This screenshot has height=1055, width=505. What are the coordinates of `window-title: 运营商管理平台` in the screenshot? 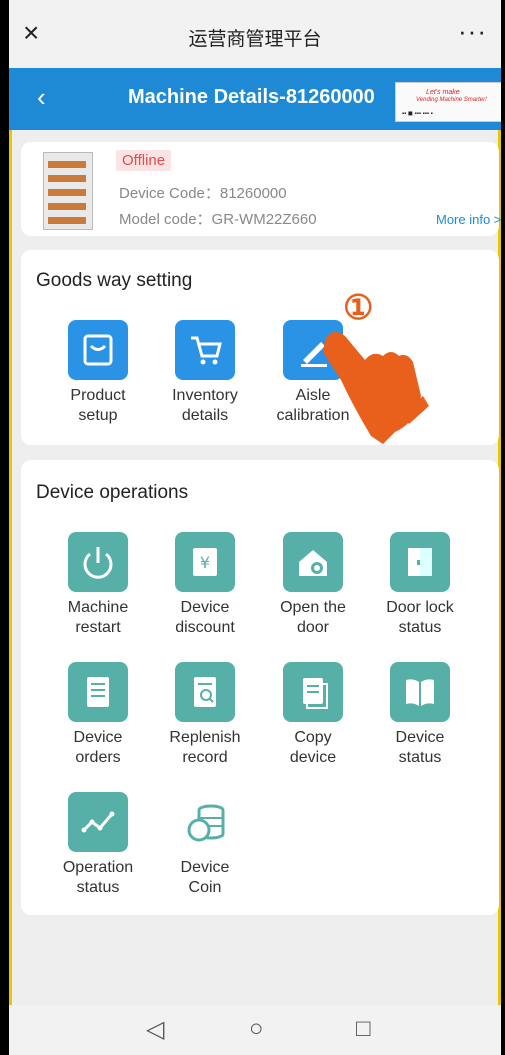 It's located at (255, 39).